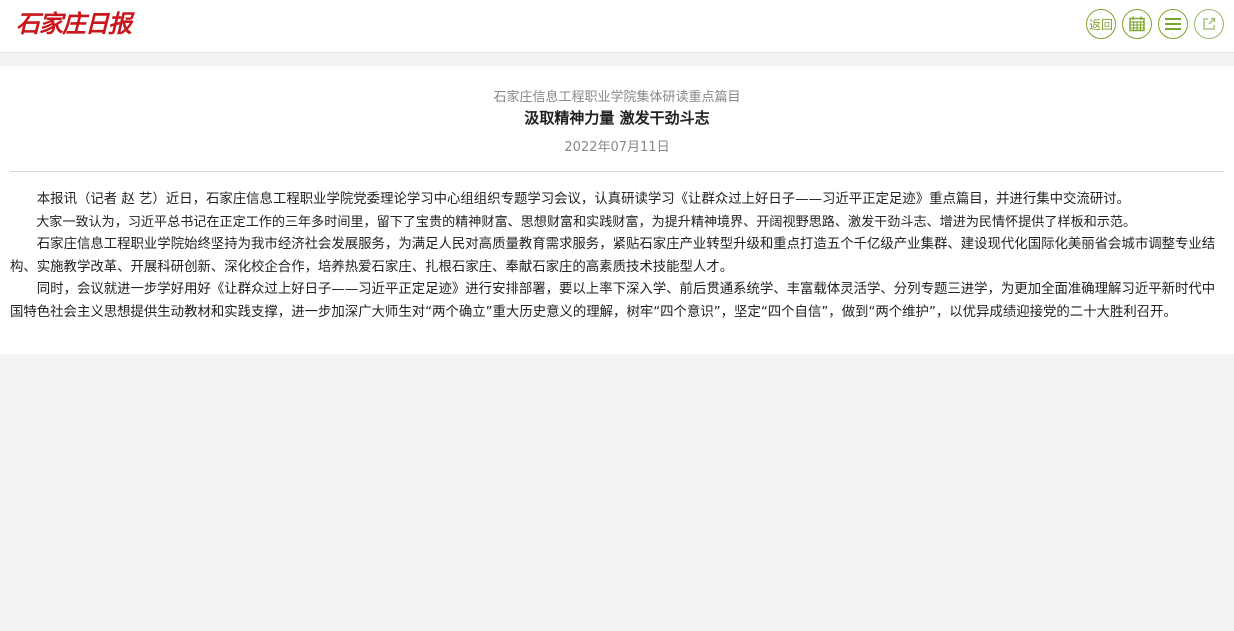  I want to click on article-subtitle: 石家庄信息工程职业学院集体研读重点篇目, so click(617, 97).